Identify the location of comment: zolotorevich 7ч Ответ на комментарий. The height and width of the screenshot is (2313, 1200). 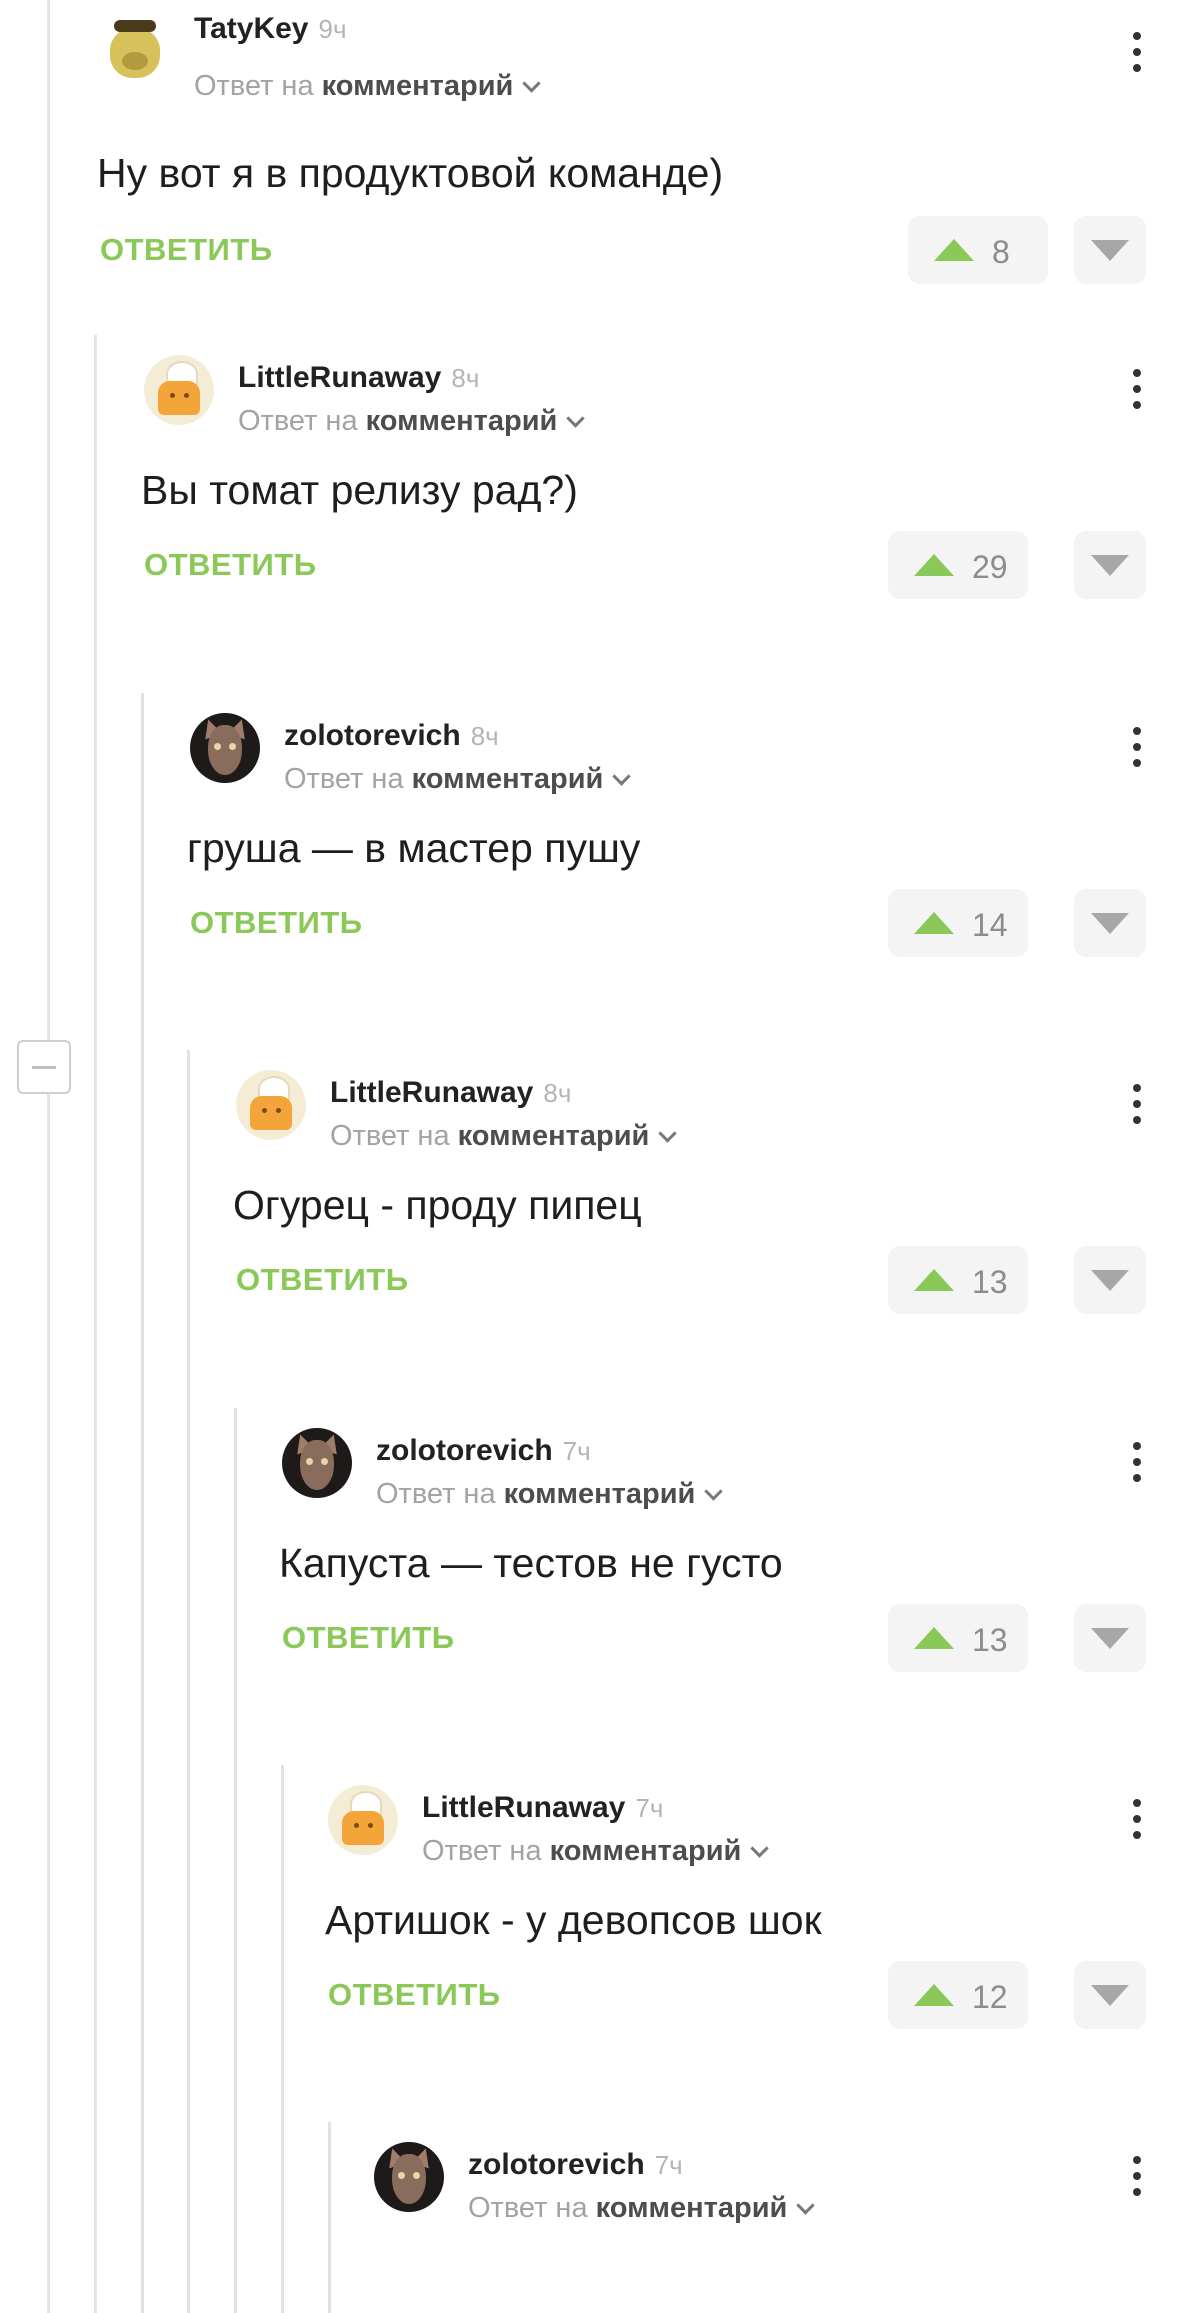
(767, 2217).